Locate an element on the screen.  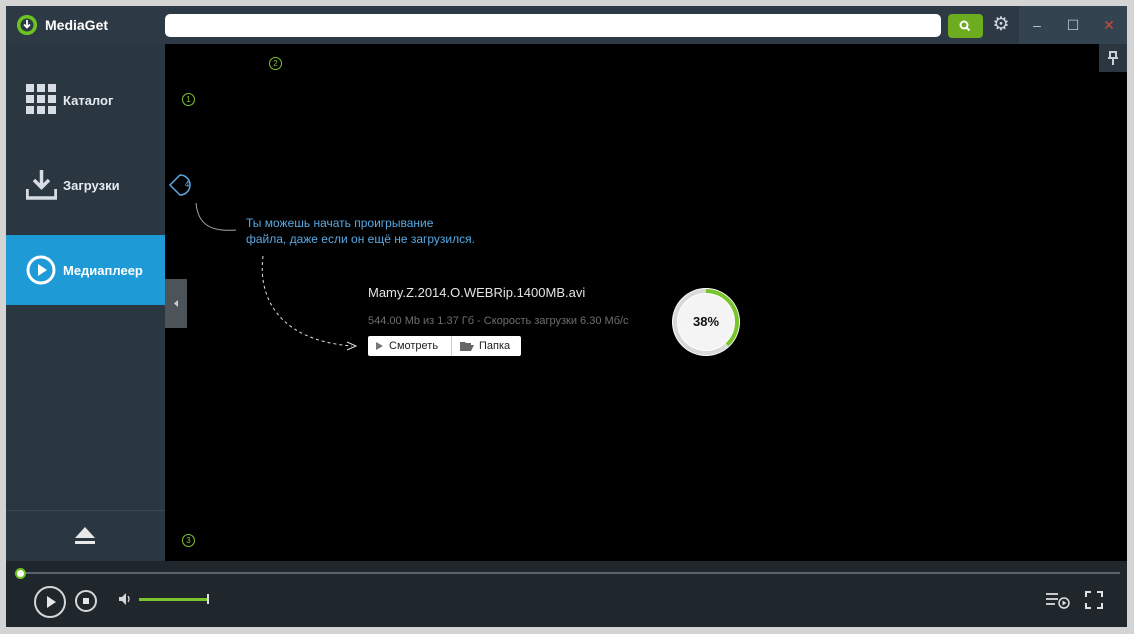
sidebar-item-label: Загрузки is located at coordinates (91, 185).